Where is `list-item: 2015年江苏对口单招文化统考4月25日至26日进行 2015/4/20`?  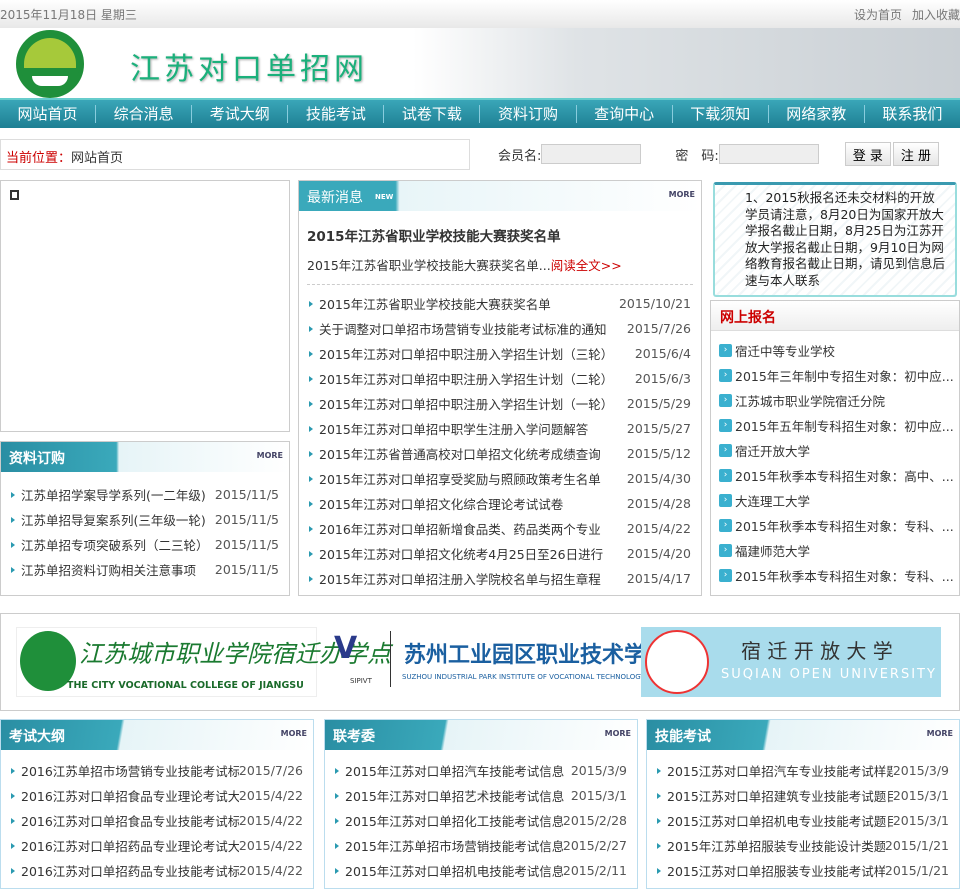 list-item: 2015年江苏对口单招文化统考4月25日至26日进行 2015/4/20 is located at coordinates (500, 553).